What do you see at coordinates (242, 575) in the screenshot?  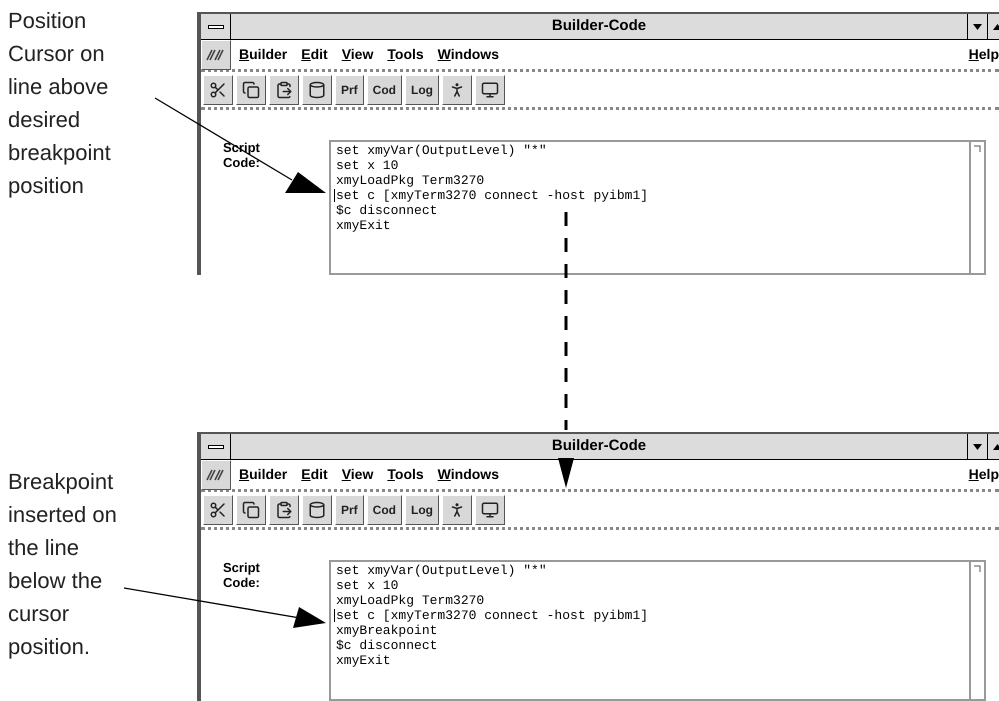 I see `field-label: Script Code:` at bounding box center [242, 575].